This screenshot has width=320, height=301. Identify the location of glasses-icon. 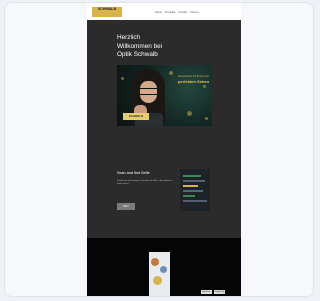
(148, 91).